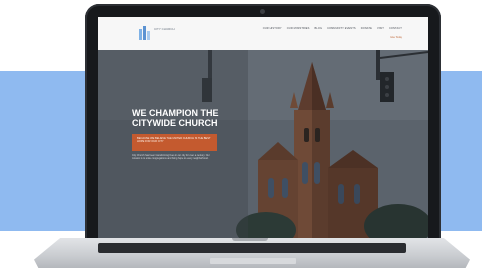  I want to click on nav-item-visit: VISIT, so click(380, 28).